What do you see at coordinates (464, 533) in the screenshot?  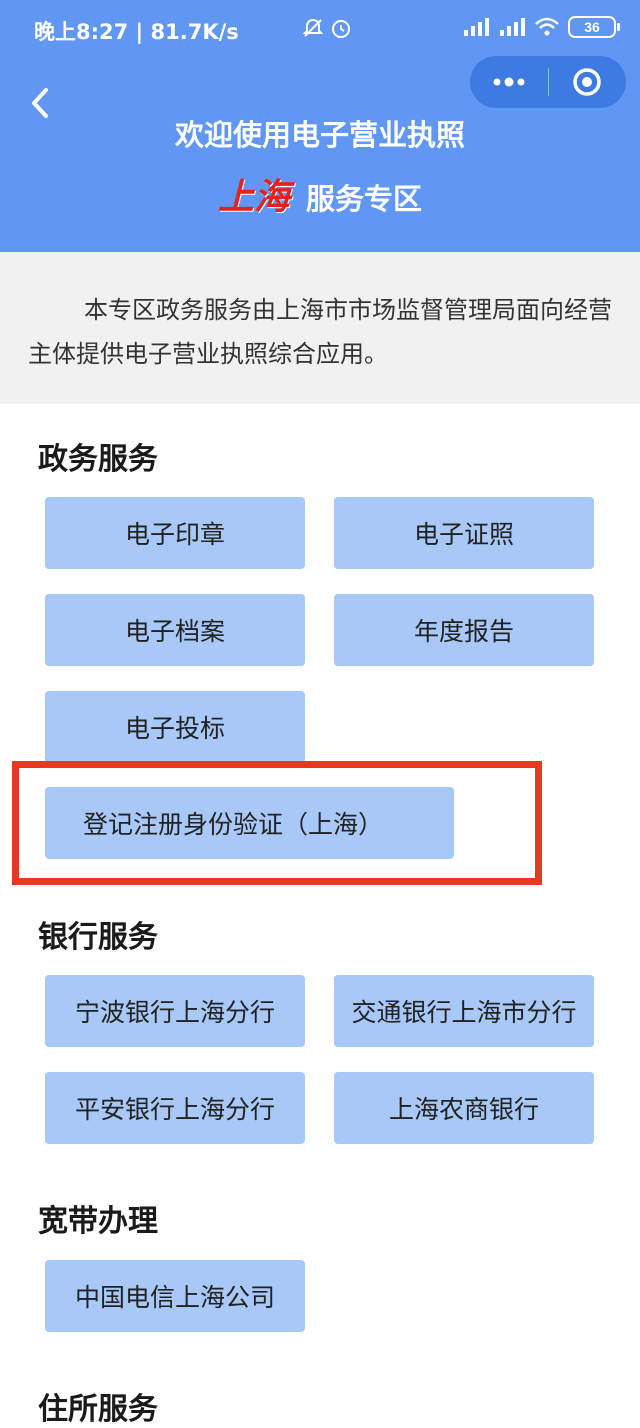 I see `service-button-e-license: 电子证照` at bounding box center [464, 533].